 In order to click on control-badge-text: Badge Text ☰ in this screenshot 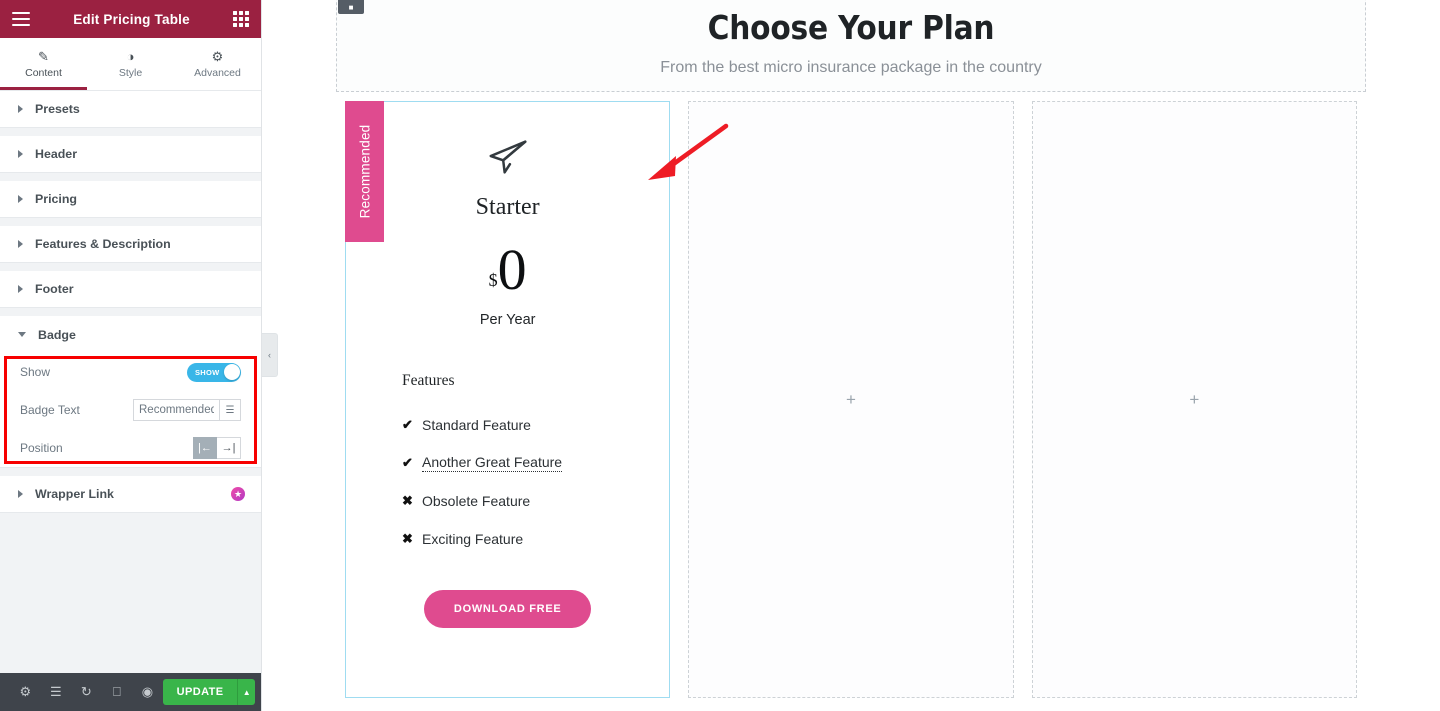, I will do `click(130, 410)`.